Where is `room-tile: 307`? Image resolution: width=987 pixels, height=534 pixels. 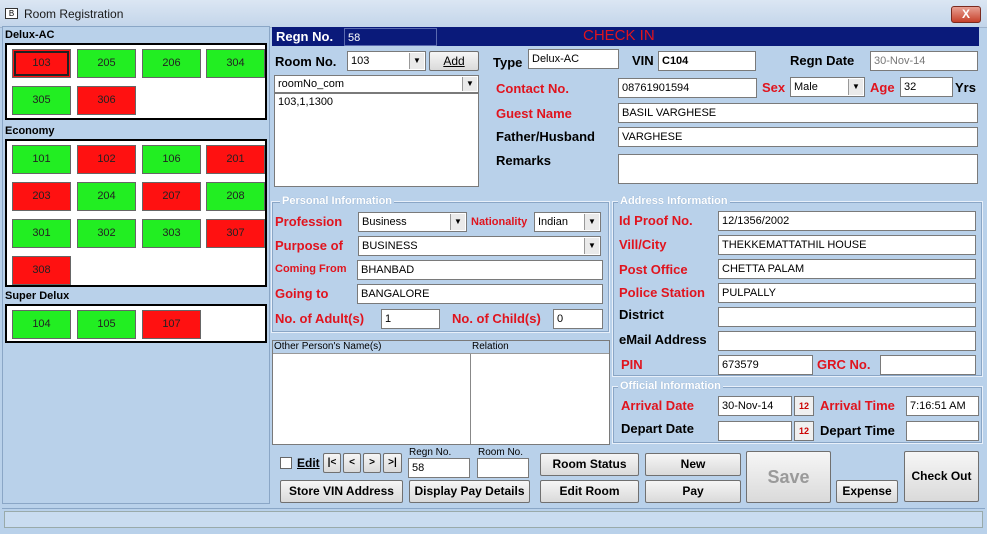
room-tile: 307 is located at coordinates (235, 233).